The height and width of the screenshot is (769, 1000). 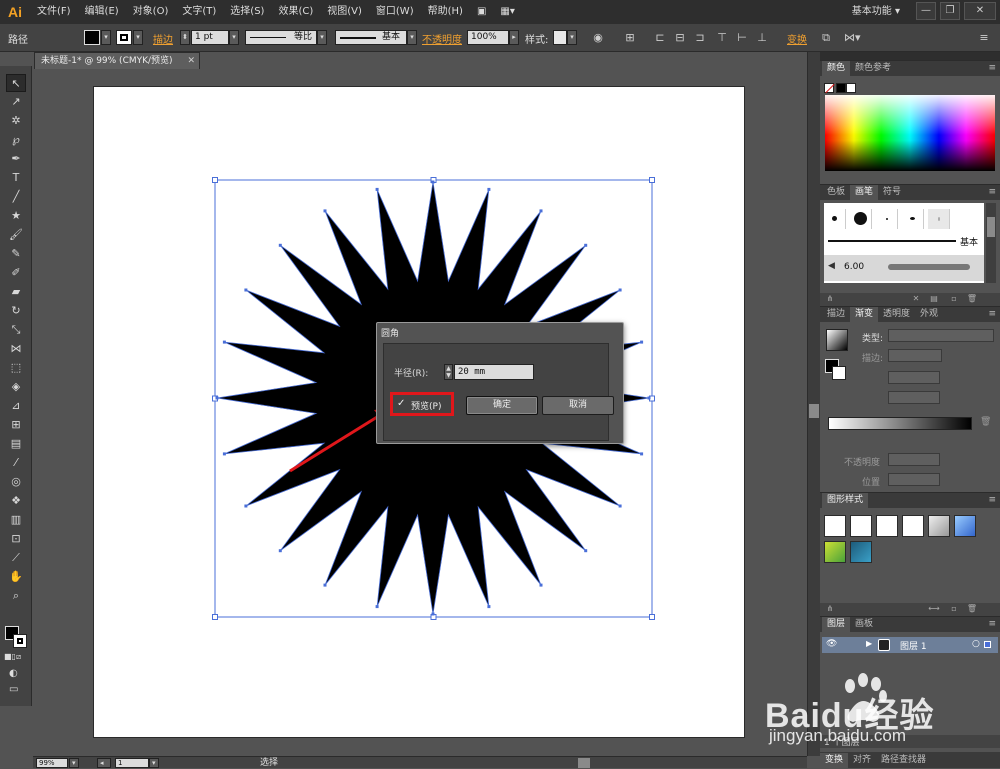 I want to click on tab-color: 颜色, so click(x=836, y=68).